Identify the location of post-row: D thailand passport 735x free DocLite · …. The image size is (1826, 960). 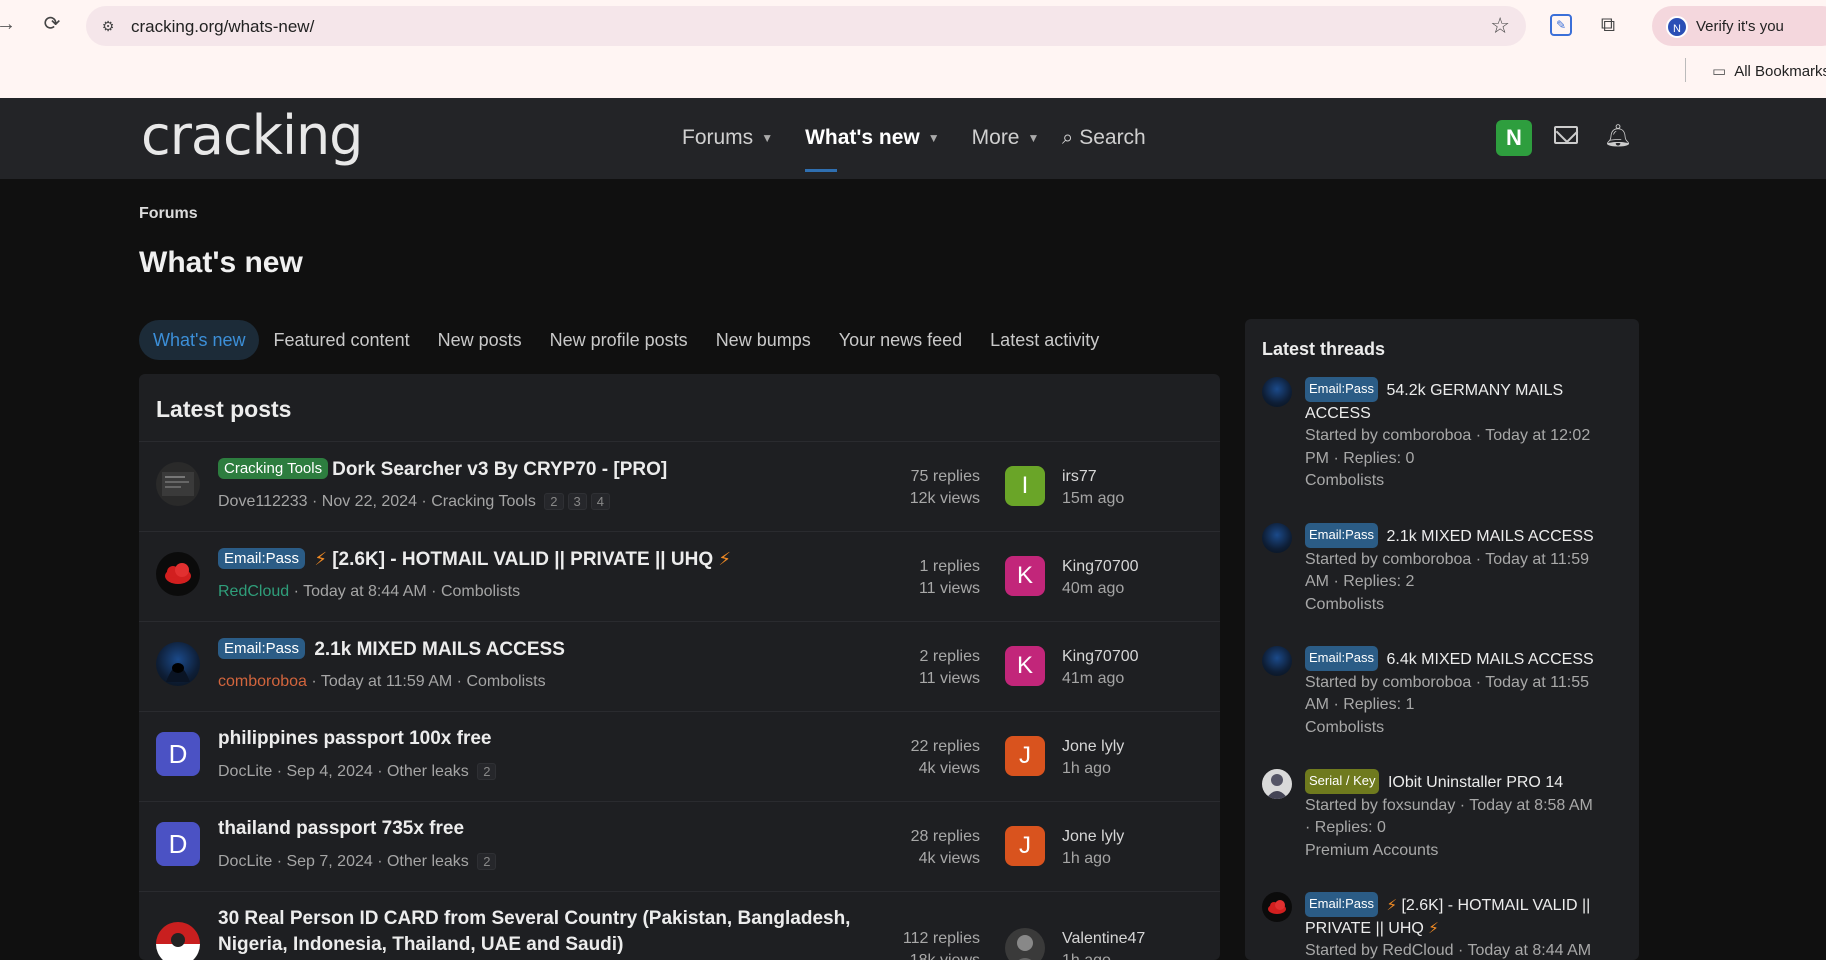
(679, 846).